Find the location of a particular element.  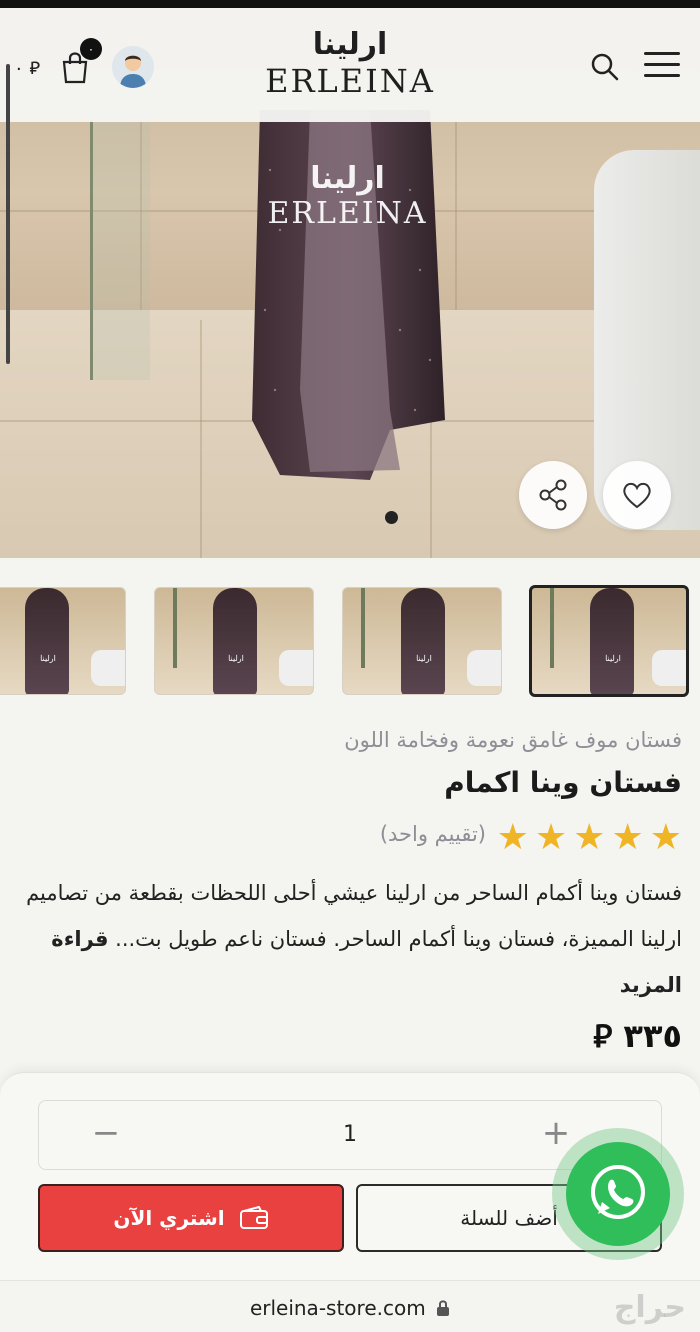

glass-panel is located at coordinates (120, 250).